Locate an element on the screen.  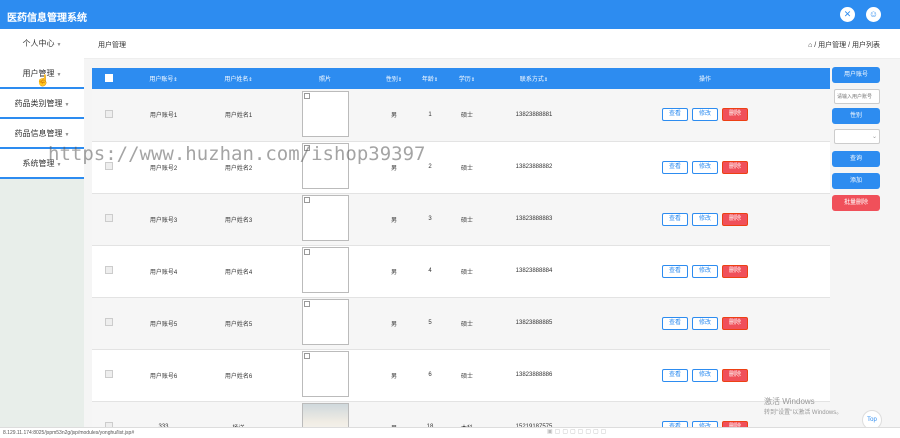
column-header-account: 用户账号⇕ is located at coordinates (163, 78).